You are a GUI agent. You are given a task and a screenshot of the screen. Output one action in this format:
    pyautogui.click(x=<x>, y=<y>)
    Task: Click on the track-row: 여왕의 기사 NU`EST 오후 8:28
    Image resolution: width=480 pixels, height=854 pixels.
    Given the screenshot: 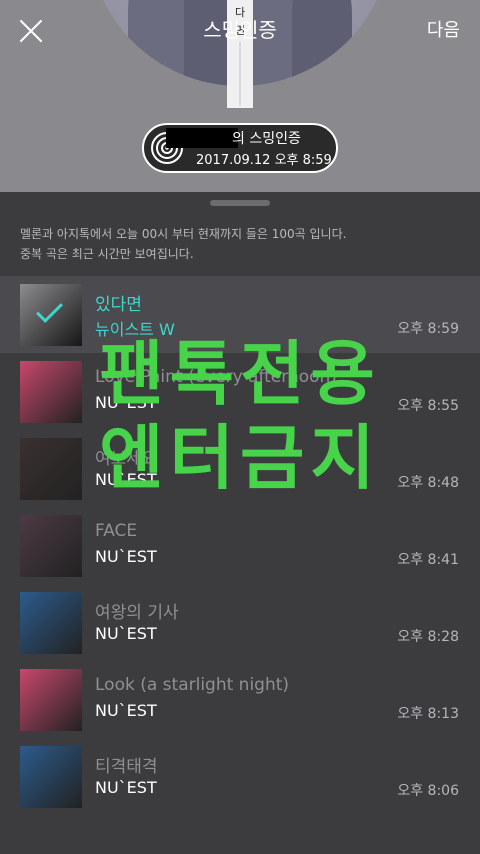 What is the action you would take?
    pyautogui.click(x=240, y=622)
    